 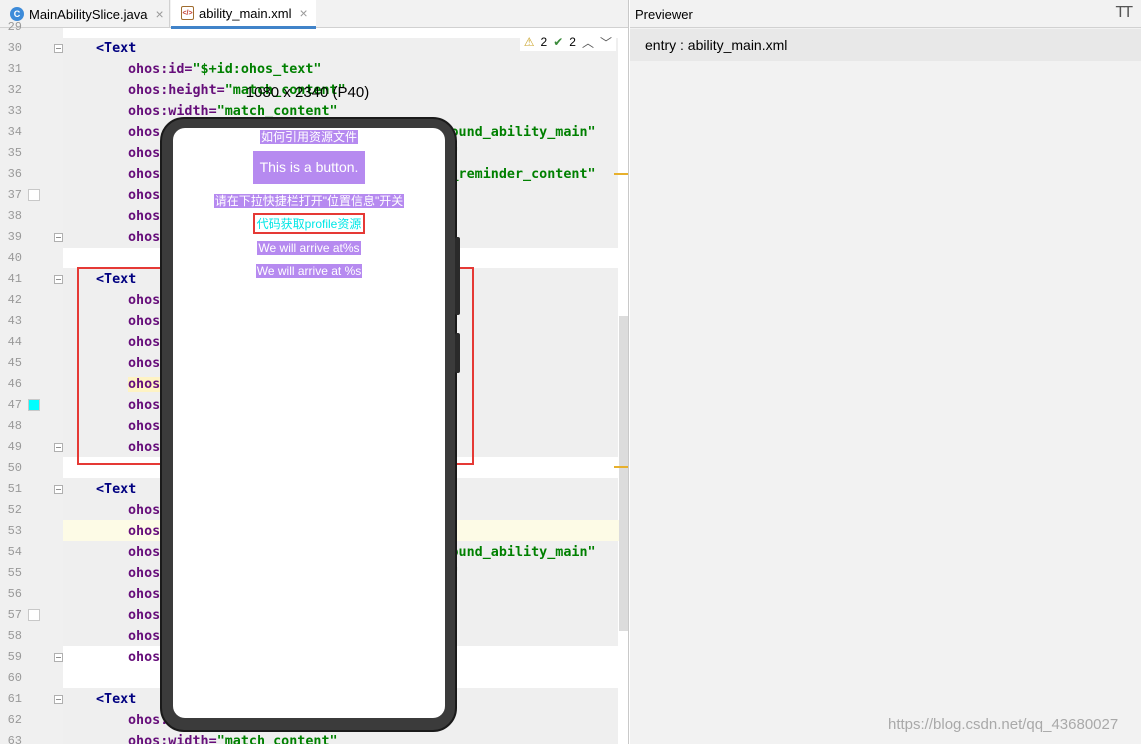 I want to click on tab-label: MainAbilitySlice.java, so click(x=88, y=14).